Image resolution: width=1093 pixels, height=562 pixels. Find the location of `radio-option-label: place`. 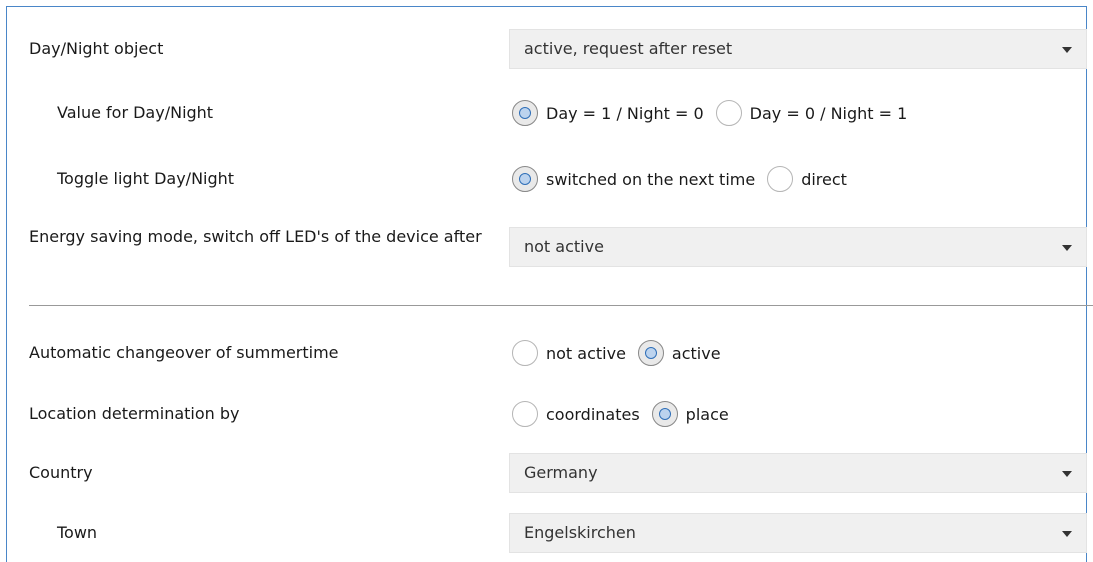

radio-option-label: place is located at coordinates (707, 414).